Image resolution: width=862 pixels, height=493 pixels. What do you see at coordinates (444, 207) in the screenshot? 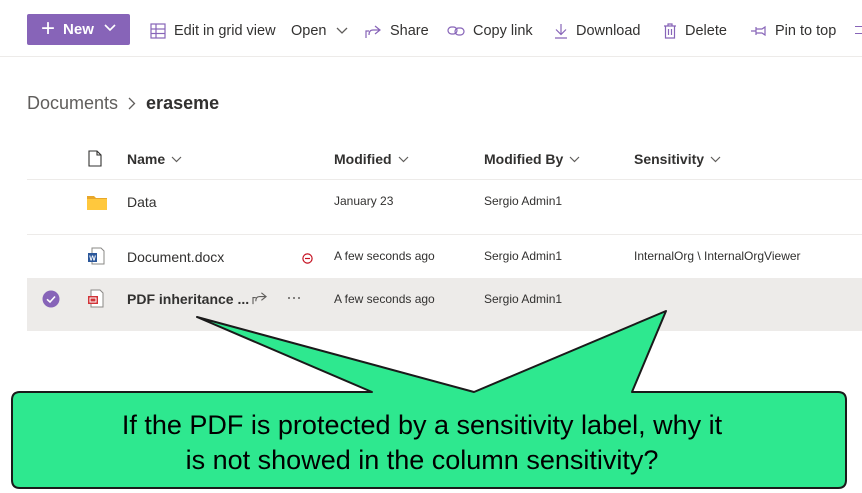
I see `table-row: Data January 23 Sergio Admin1` at bounding box center [444, 207].